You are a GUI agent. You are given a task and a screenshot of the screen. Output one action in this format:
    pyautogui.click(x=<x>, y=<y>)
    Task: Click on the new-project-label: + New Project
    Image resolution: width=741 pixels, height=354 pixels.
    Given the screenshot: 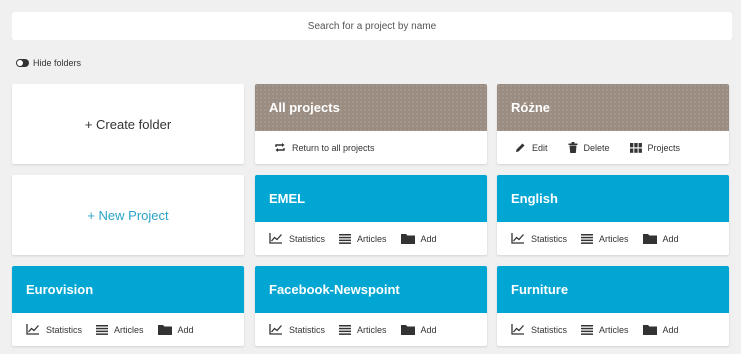 What is the action you would take?
    pyautogui.click(x=128, y=215)
    